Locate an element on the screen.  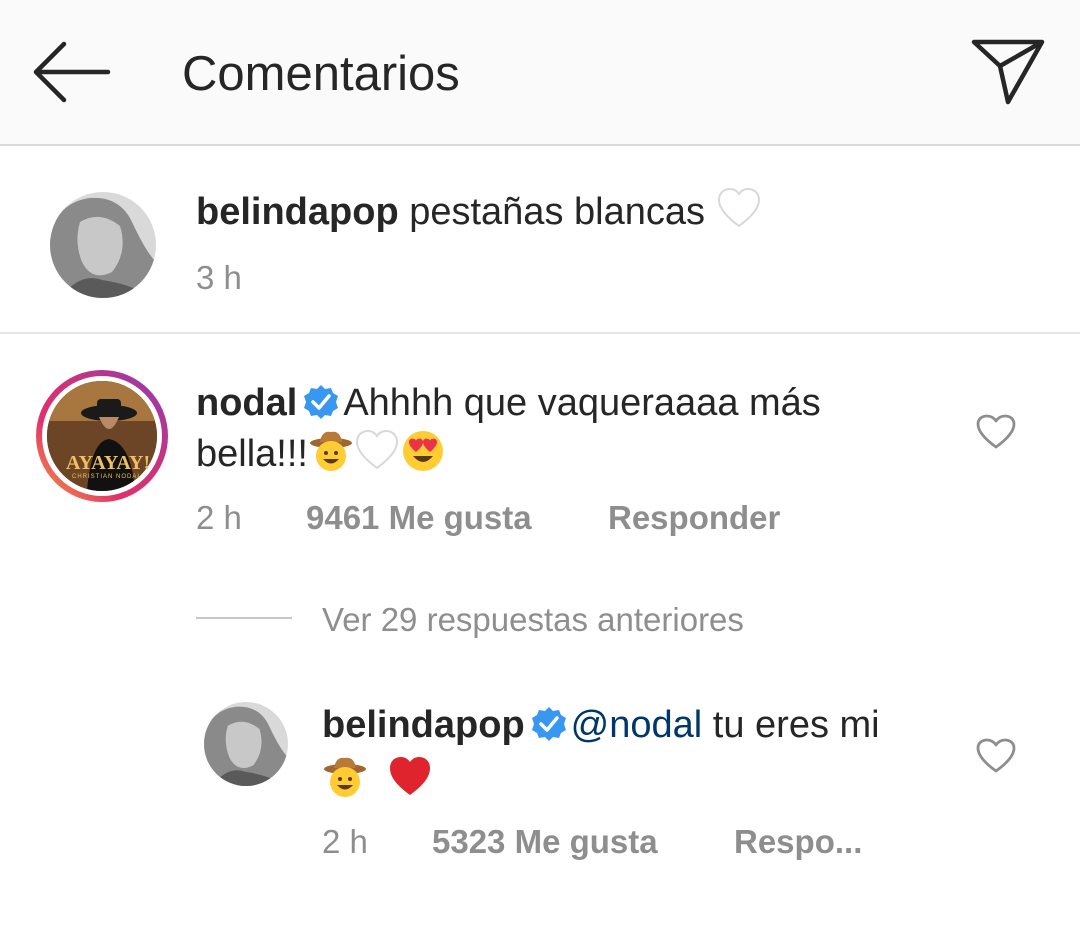
heart-eyes-emoji is located at coordinates (422, 451).